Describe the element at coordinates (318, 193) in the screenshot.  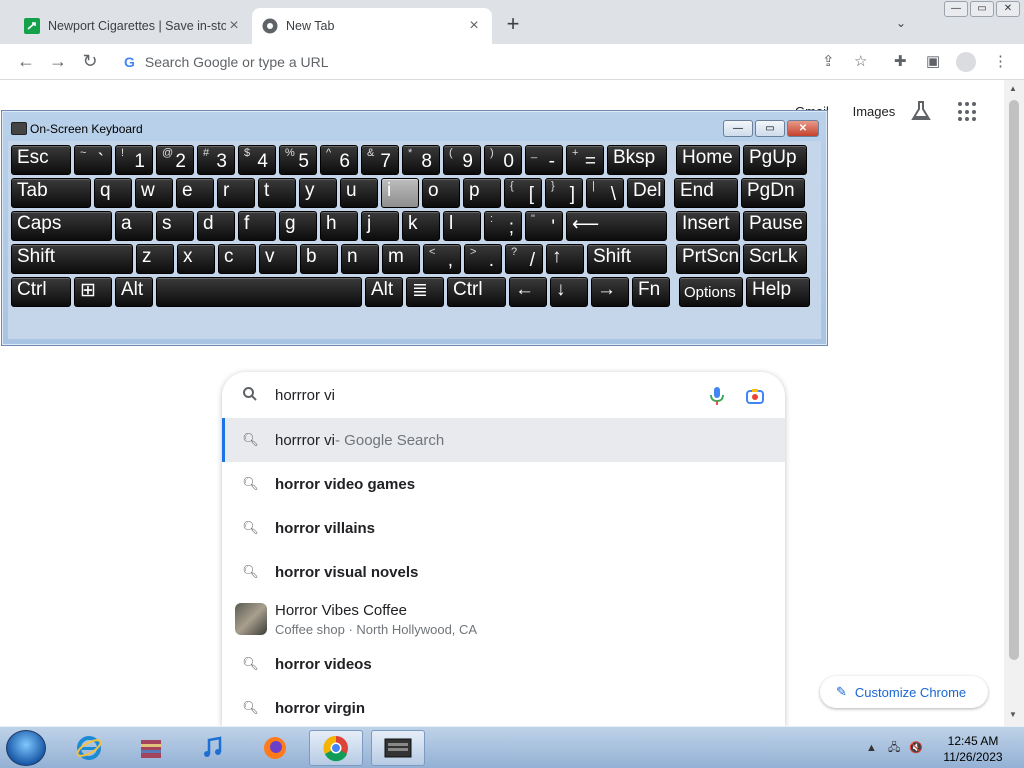
I see `osk-key-y: y` at that location.